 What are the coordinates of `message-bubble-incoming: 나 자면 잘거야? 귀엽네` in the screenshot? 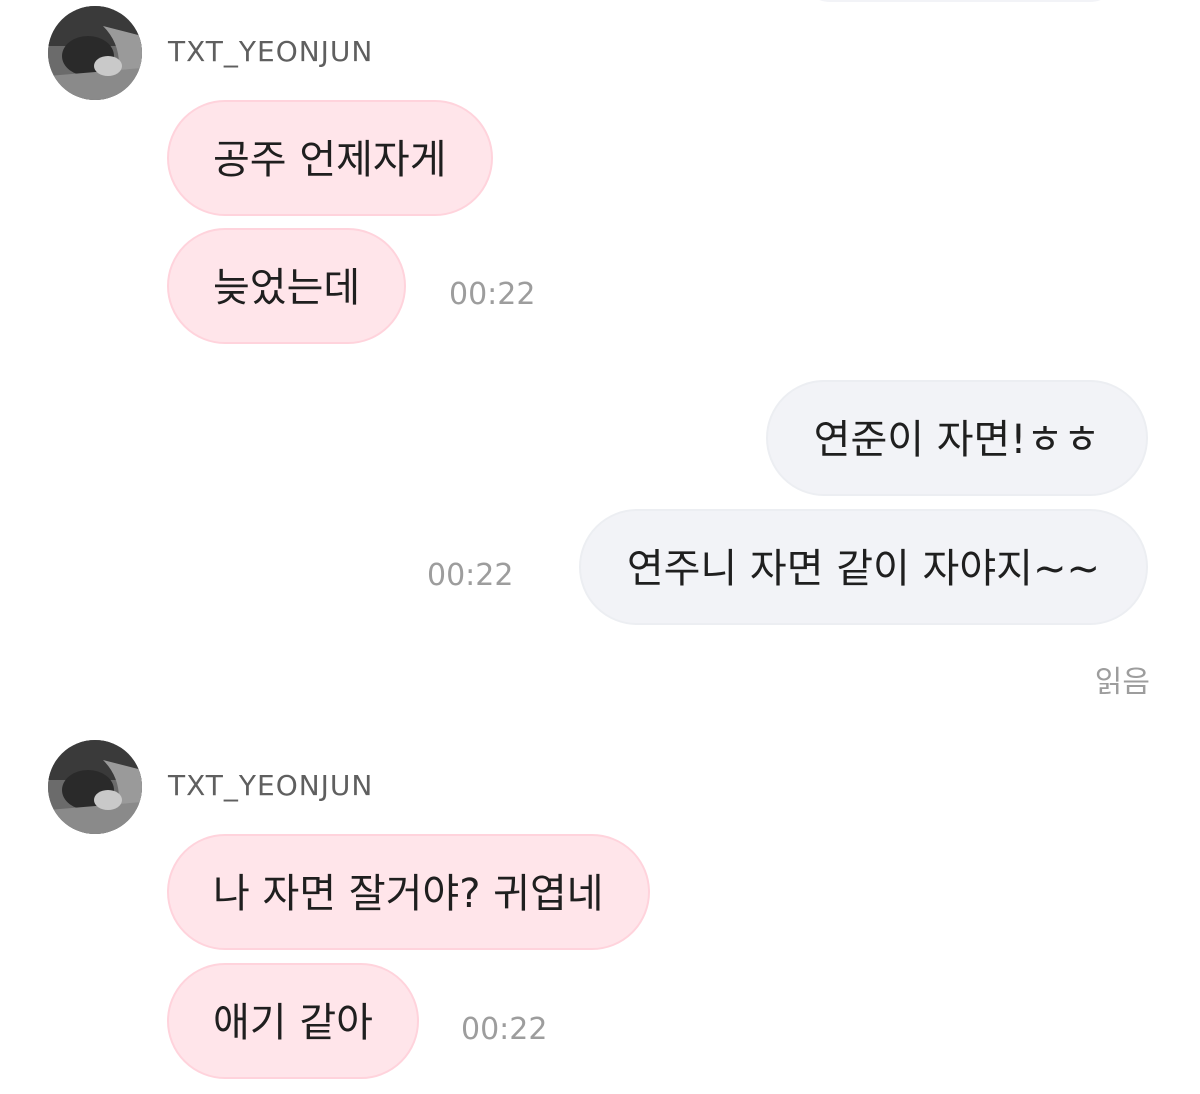 It's located at (408, 892).